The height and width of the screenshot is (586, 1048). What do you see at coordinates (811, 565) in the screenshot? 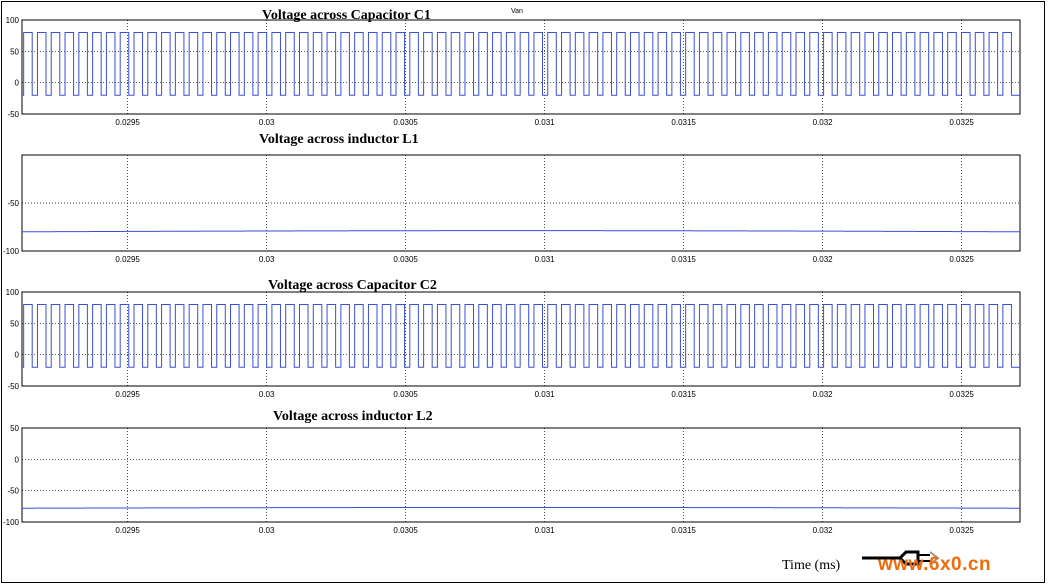
I see `time-axis-label: Time (ms)` at bounding box center [811, 565].